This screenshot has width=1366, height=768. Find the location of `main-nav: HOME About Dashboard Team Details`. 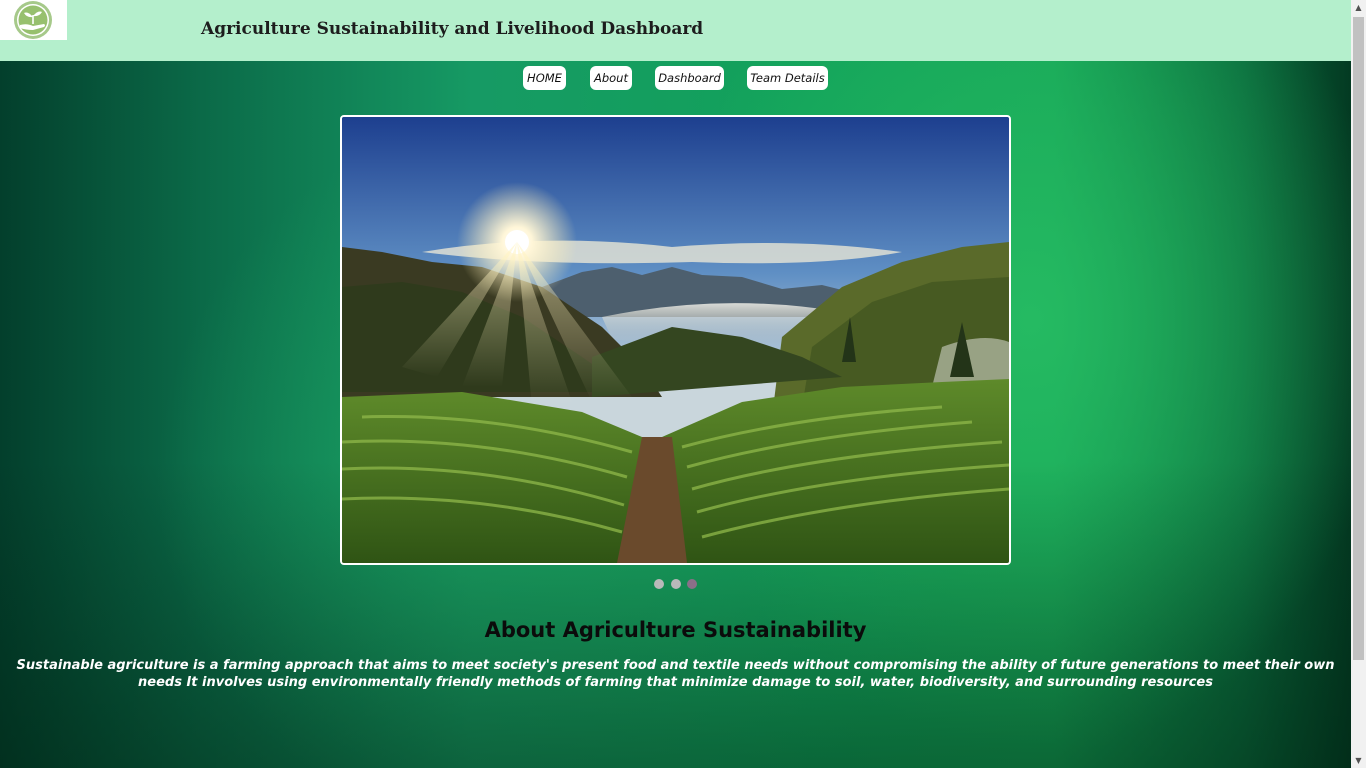

main-nav: HOME About Dashboard Team Details is located at coordinates (675, 88).